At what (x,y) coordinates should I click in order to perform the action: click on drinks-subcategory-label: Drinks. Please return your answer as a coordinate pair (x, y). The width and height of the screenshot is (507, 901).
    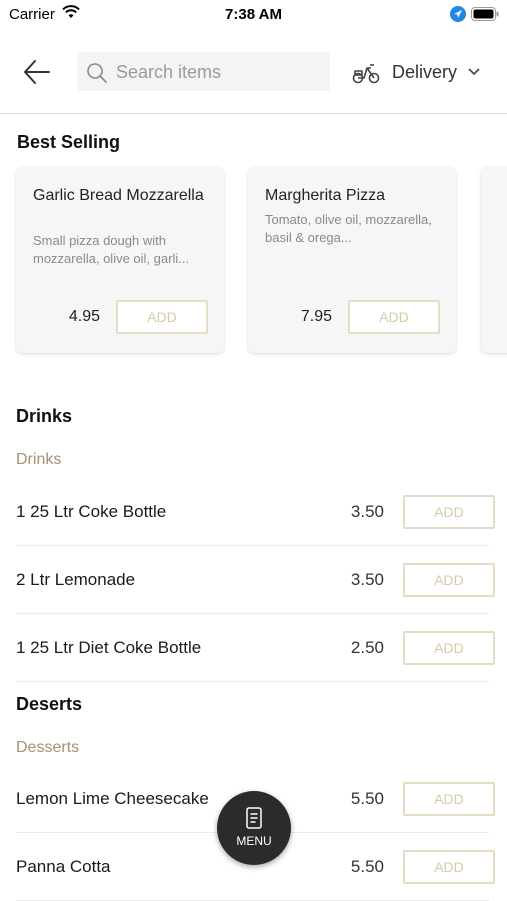
    Looking at the image, I should click on (39, 459).